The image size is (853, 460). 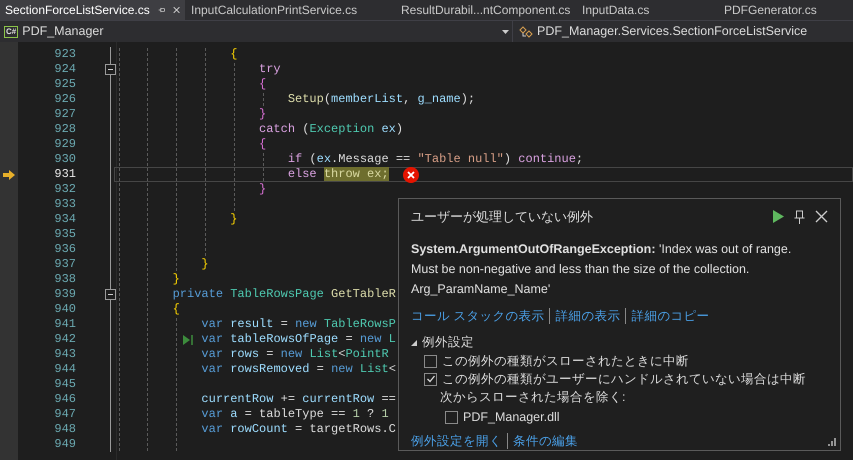 What do you see at coordinates (436, 159) in the screenshot?
I see `code-line: if (ex.Message == "Table null") continue;` at bounding box center [436, 159].